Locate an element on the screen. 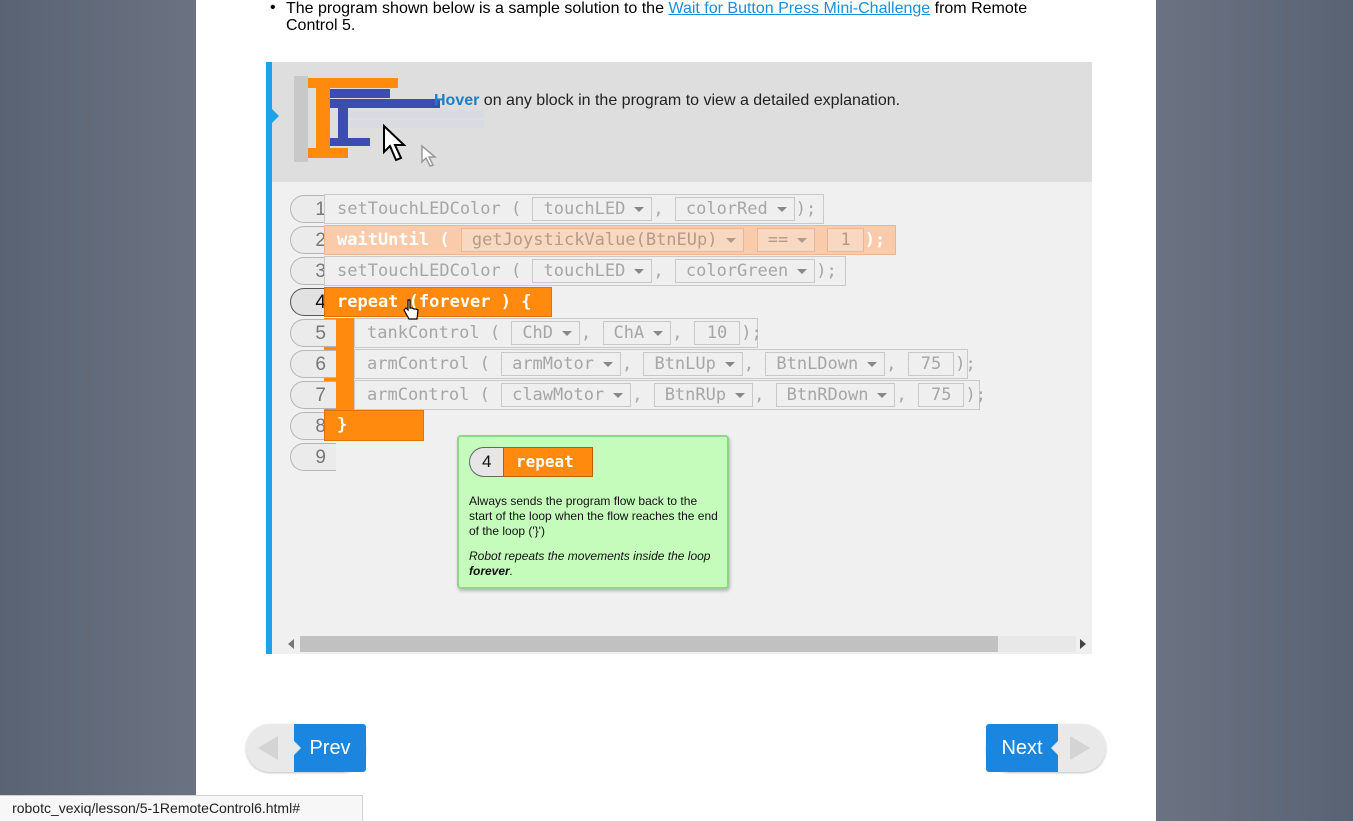 The width and height of the screenshot is (1353, 821). button-up-dropdown: BtnLUp is located at coordinates (693, 364).